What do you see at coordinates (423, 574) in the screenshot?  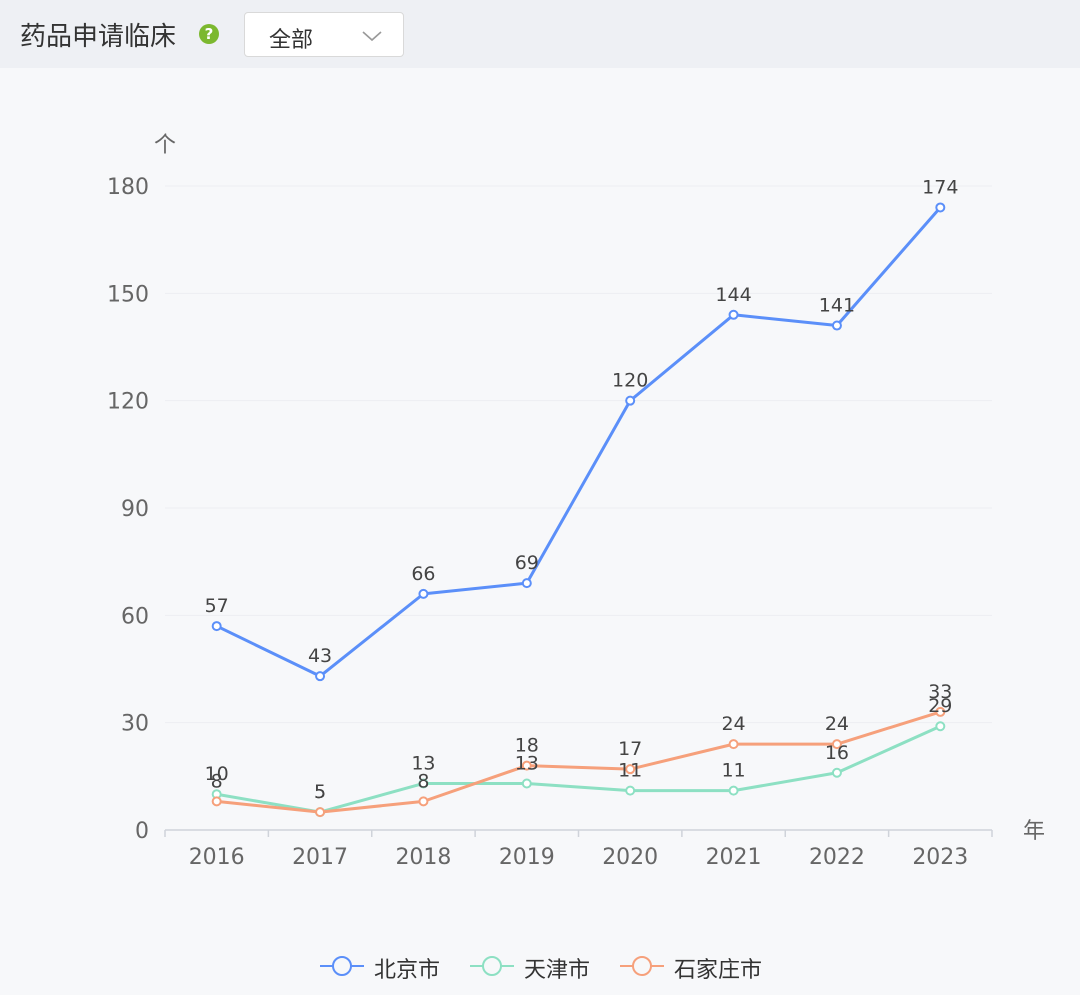 I see `data-label: 66` at bounding box center [423, 574].